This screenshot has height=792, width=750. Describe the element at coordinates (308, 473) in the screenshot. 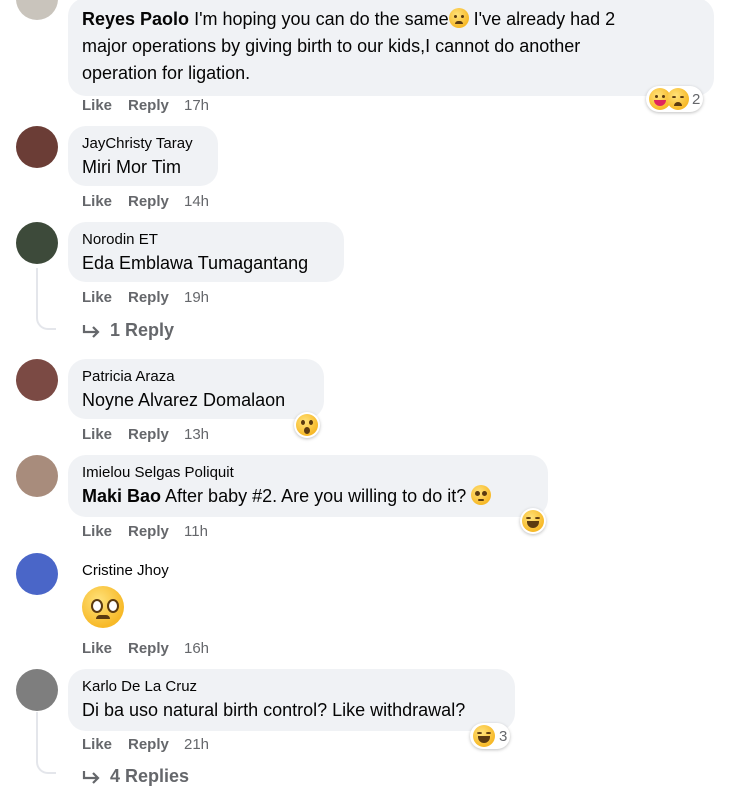

I see `comment-author: Imielou Selgas Poliquit` at that location.